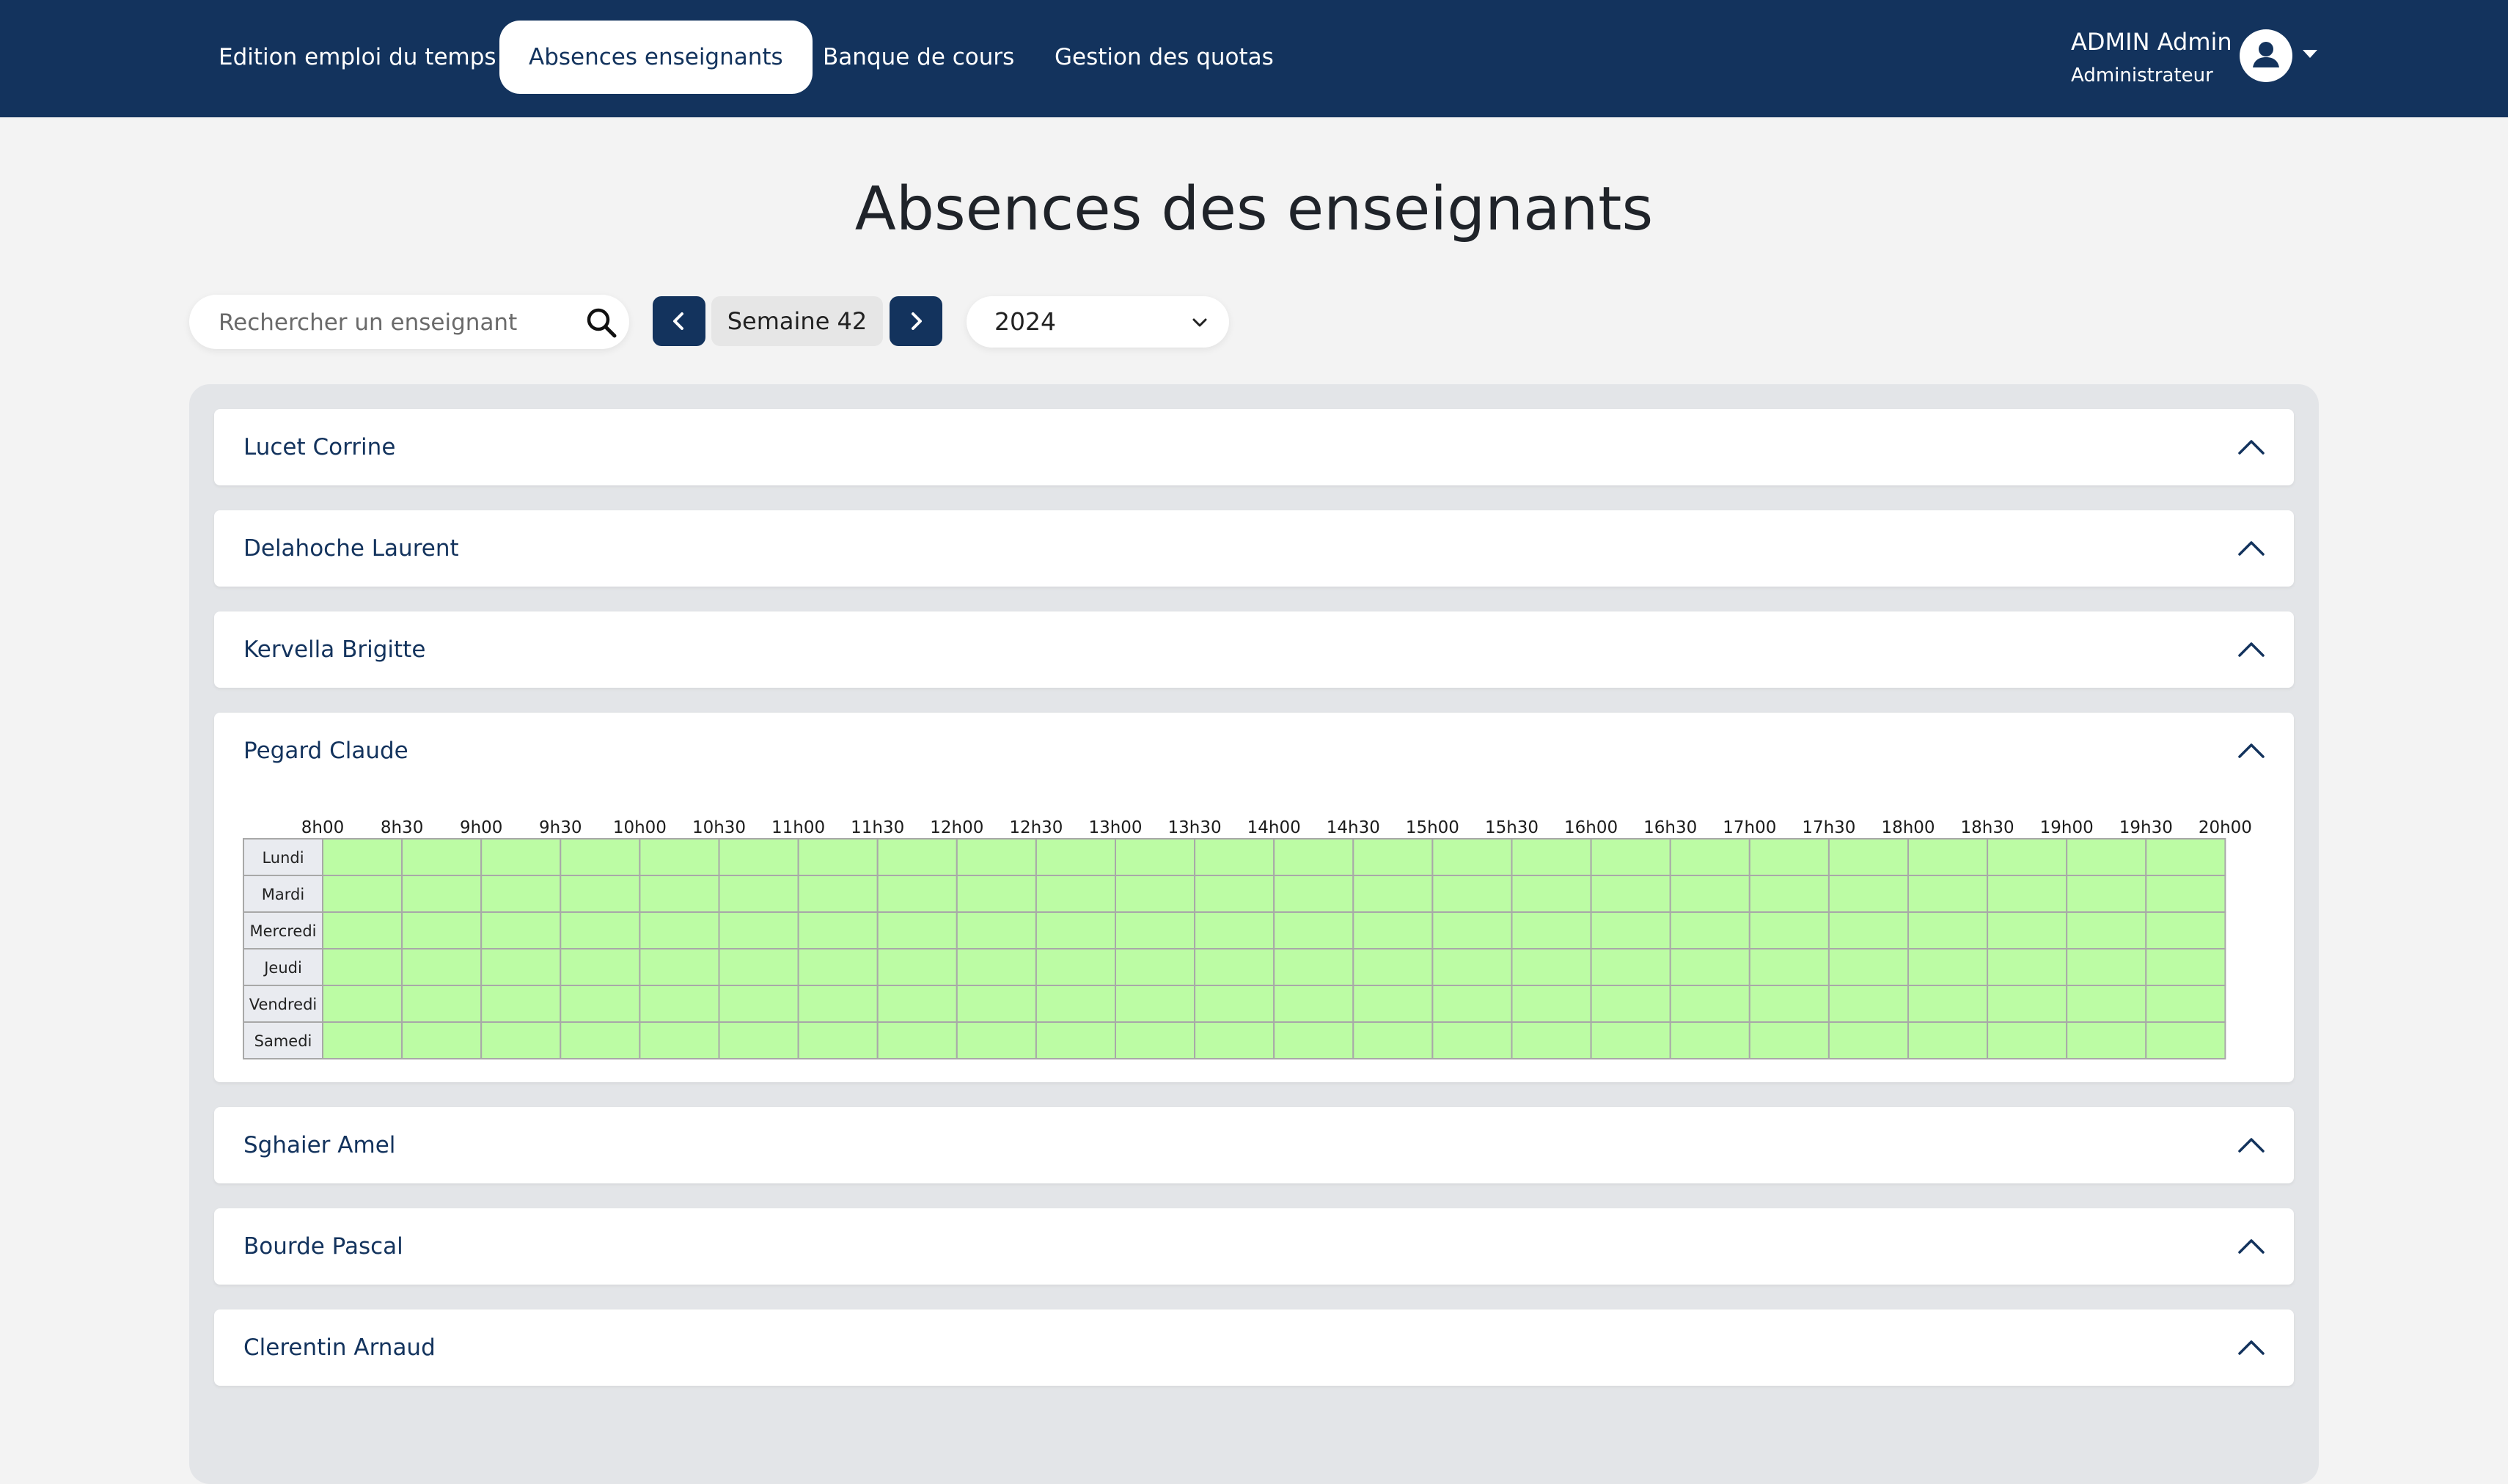  I want to click on user-avatar-icon, so click(2266, 55).